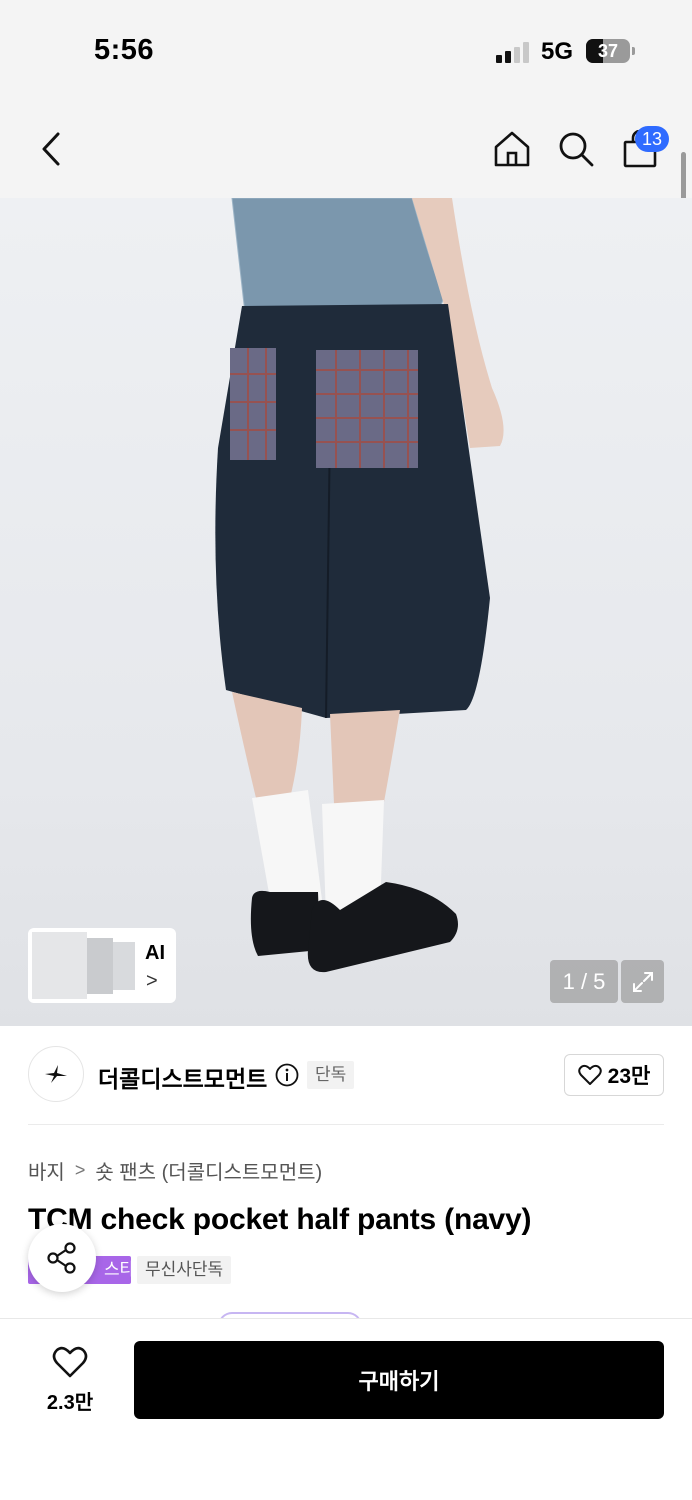  I want to click on exclusive-tag: 단독, so click(331, 1075).